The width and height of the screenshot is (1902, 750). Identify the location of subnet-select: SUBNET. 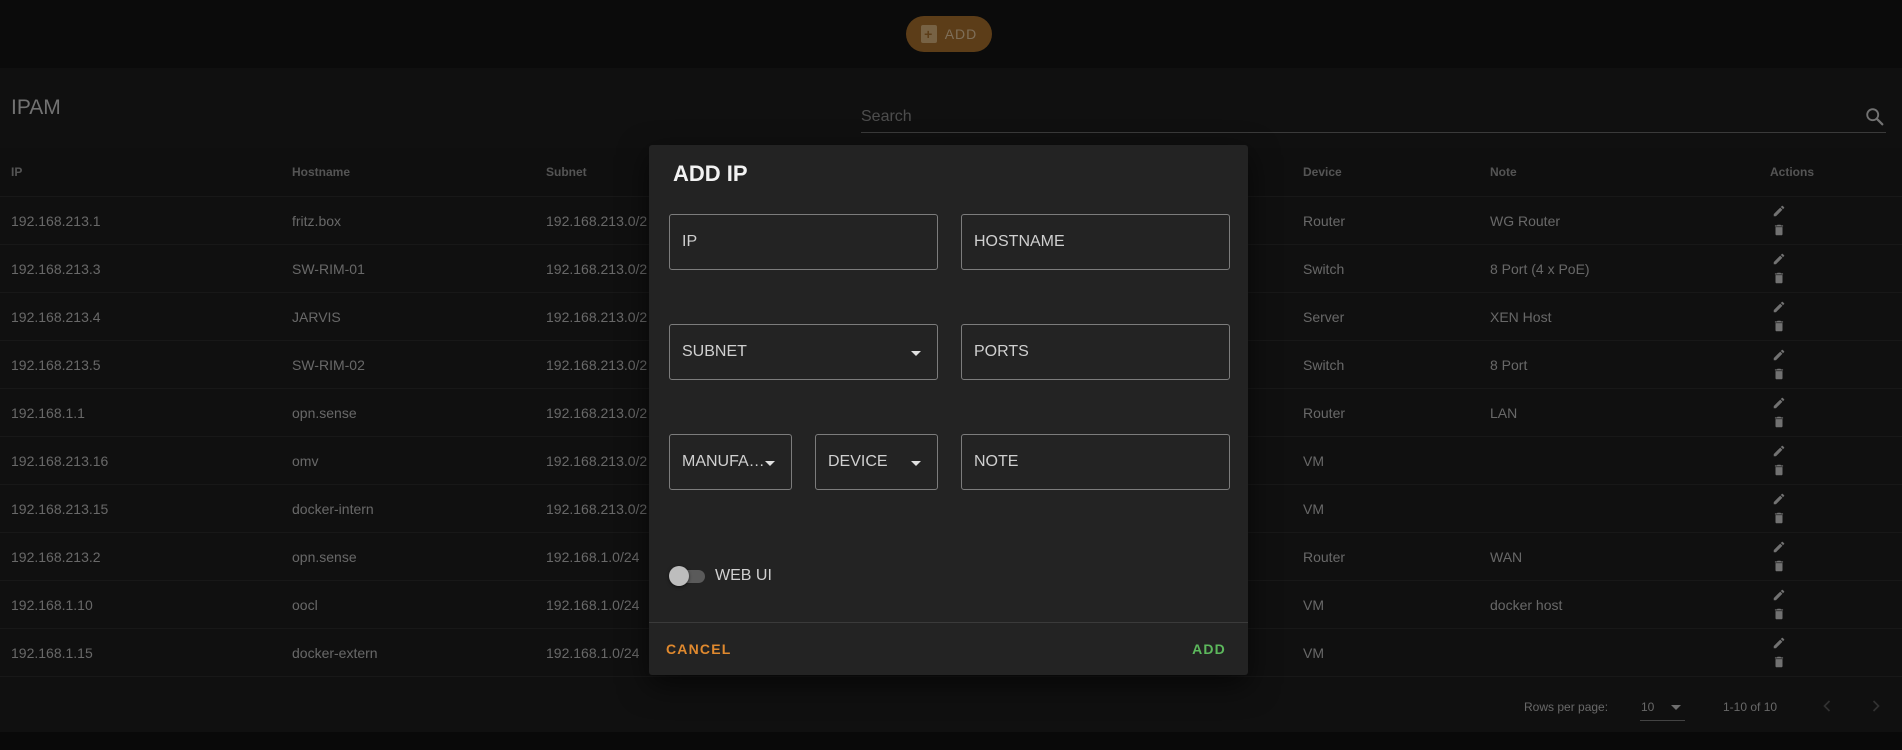
(803, 352).